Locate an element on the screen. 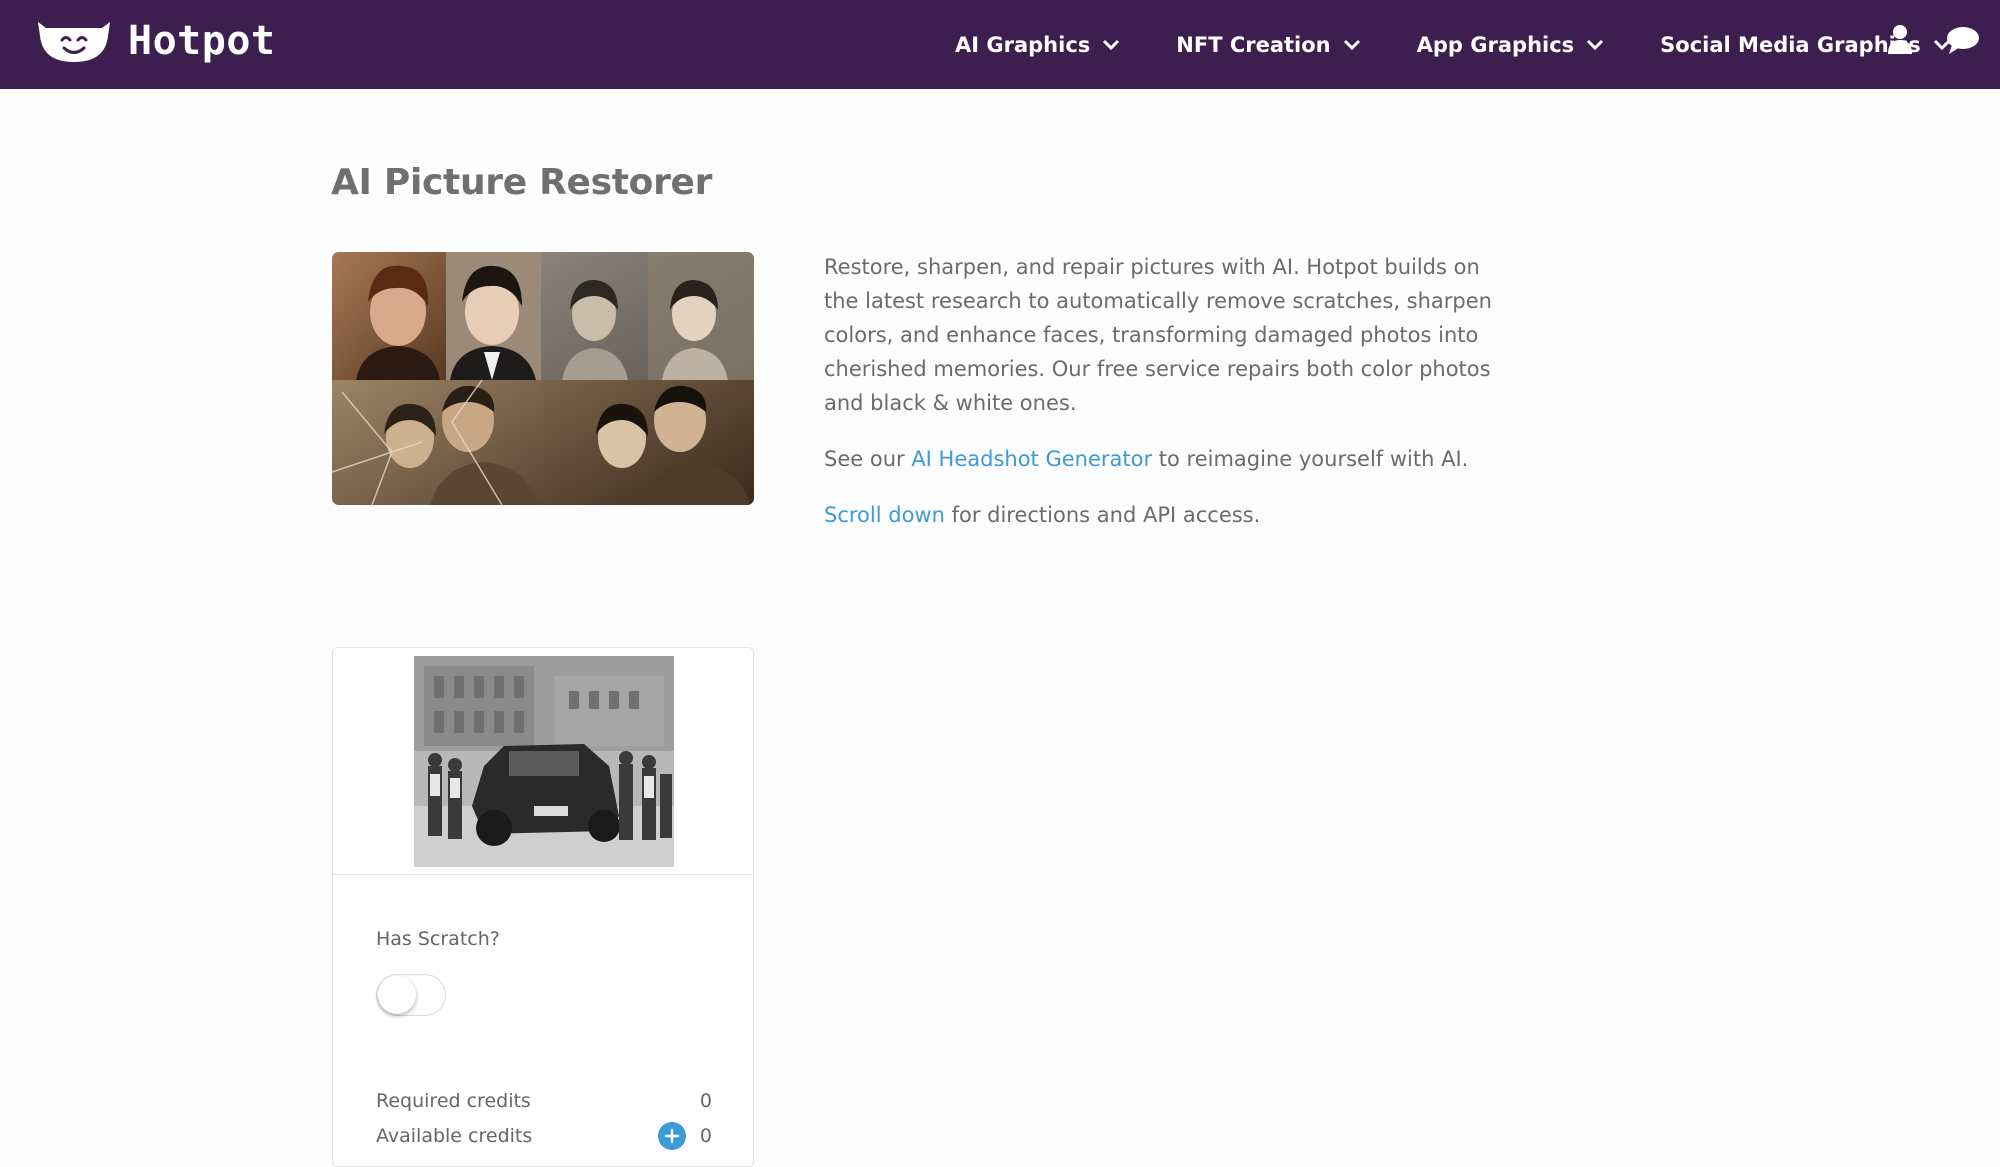  nav-item-app-graphics: App Graphics is located at coordinates (1511, 45).